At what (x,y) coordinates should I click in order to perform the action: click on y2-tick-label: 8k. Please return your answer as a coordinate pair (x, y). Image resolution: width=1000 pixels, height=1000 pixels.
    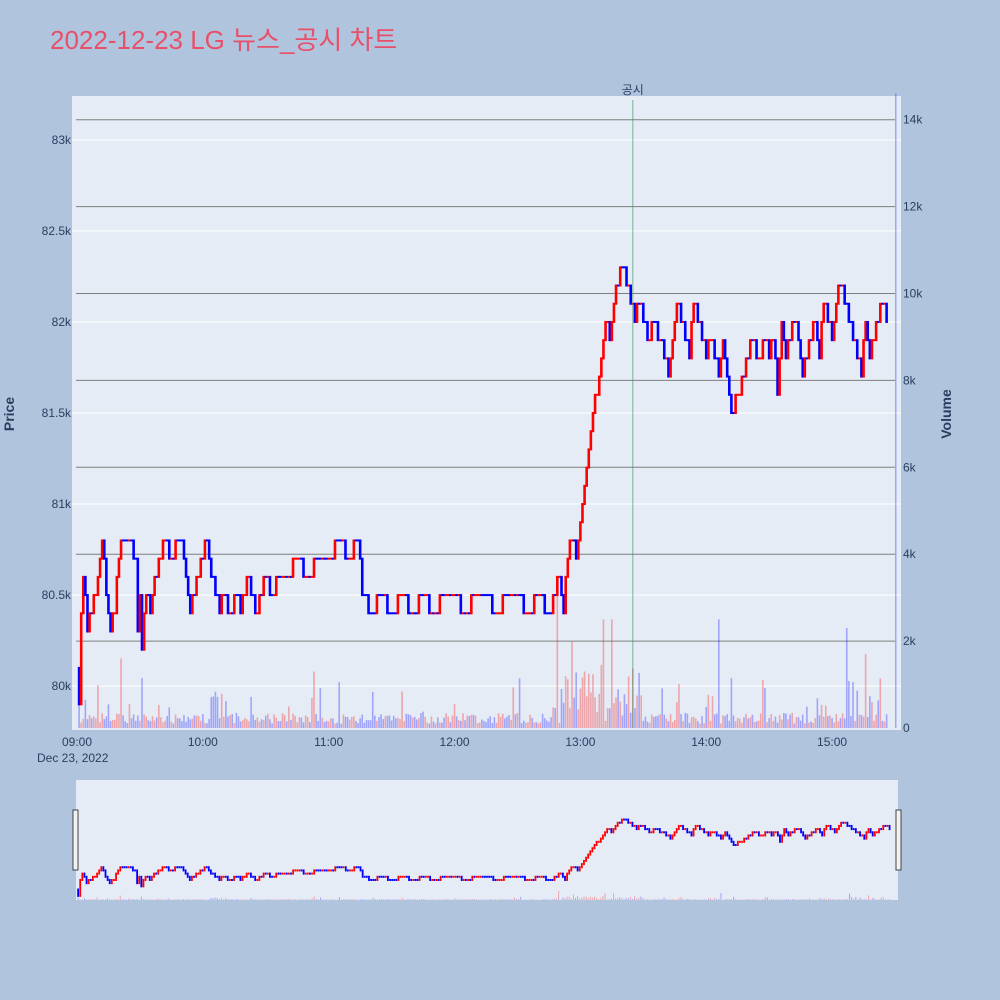
    Looking at the image, I should click on (910, 380).